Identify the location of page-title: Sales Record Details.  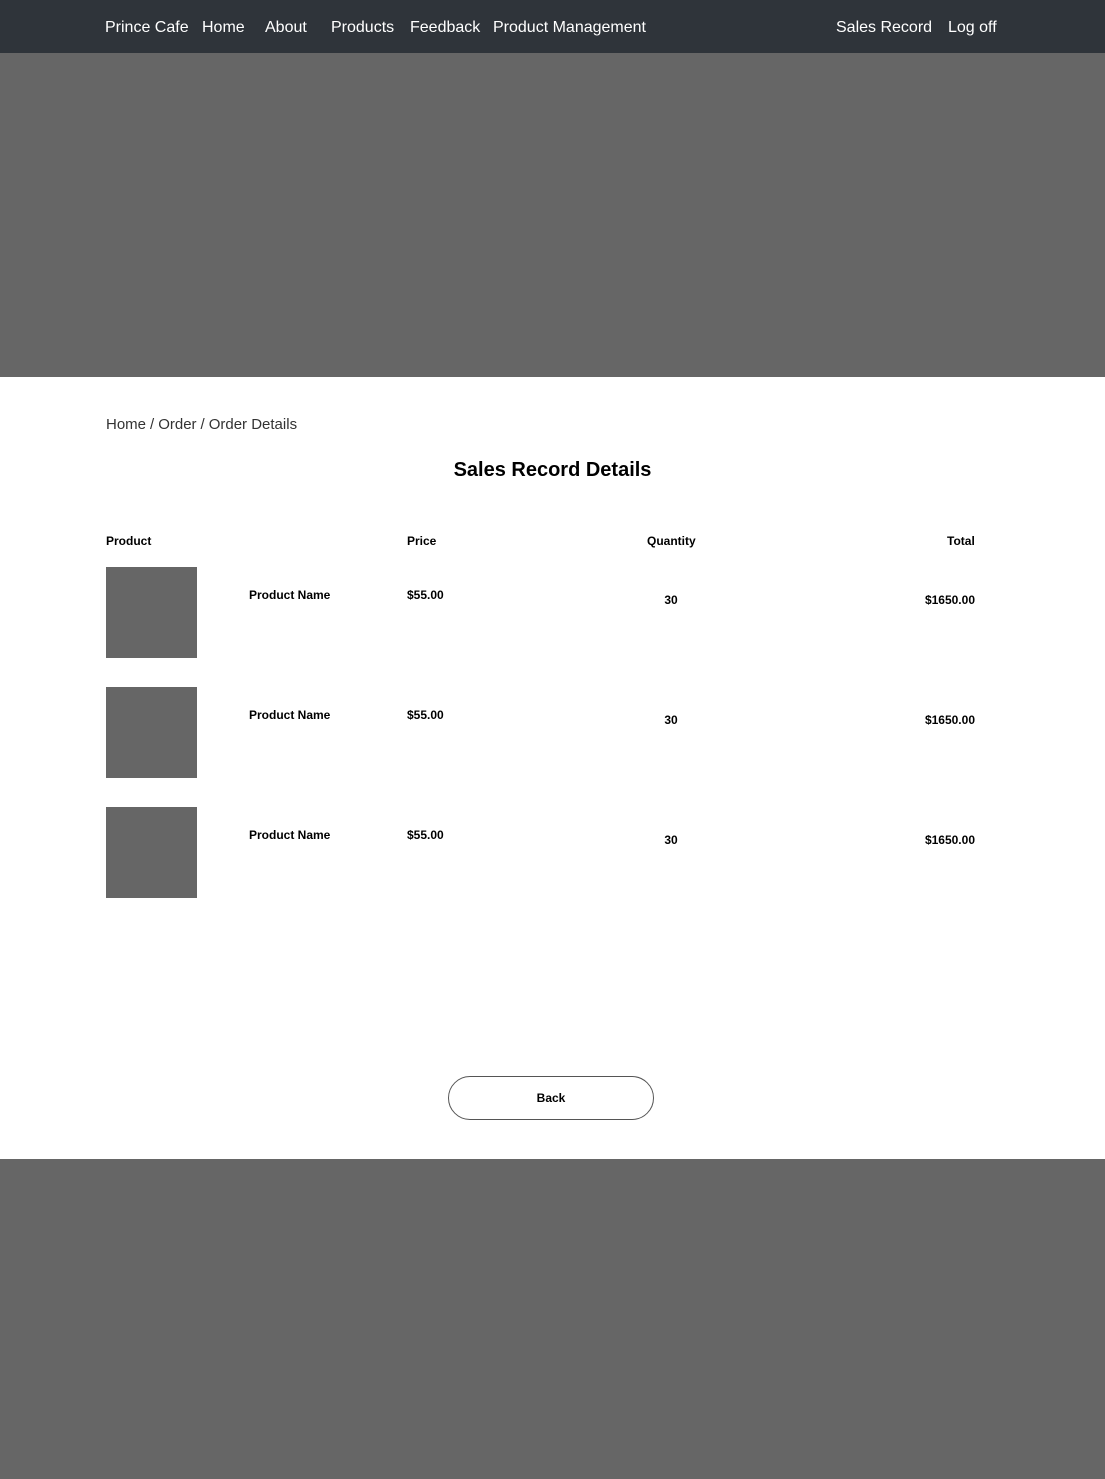
(552, 470).